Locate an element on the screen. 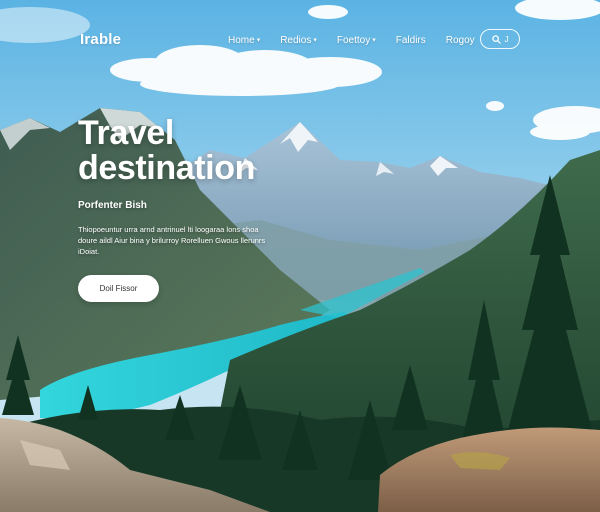 The height and width of the screenshot is (512, 600). nav-item-redios: Redios ▾ is located at coordinates (298, 40).